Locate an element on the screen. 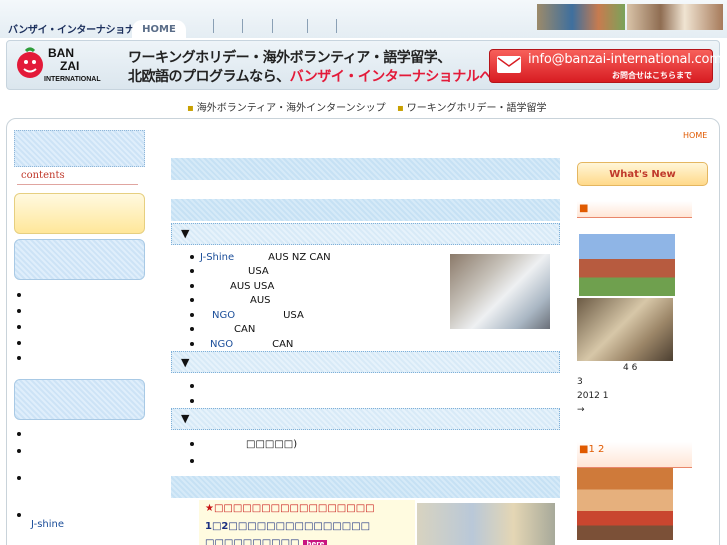 This screenshot has height=545, width=727. promo-line-2: 1□2□□□□□□□□□□□□□□□ is located at coordinates (288, 526).